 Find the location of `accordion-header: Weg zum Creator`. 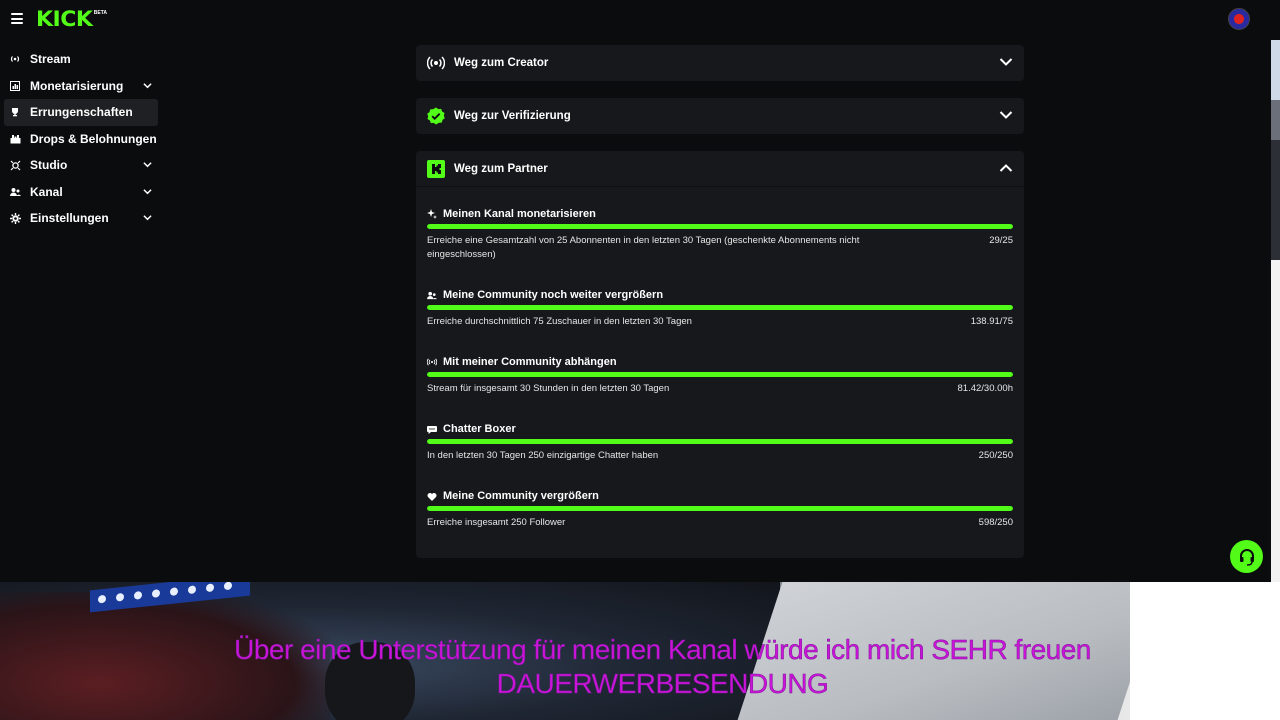

accordion-header: Weg zum Creator is located at coordinates (720, 63).